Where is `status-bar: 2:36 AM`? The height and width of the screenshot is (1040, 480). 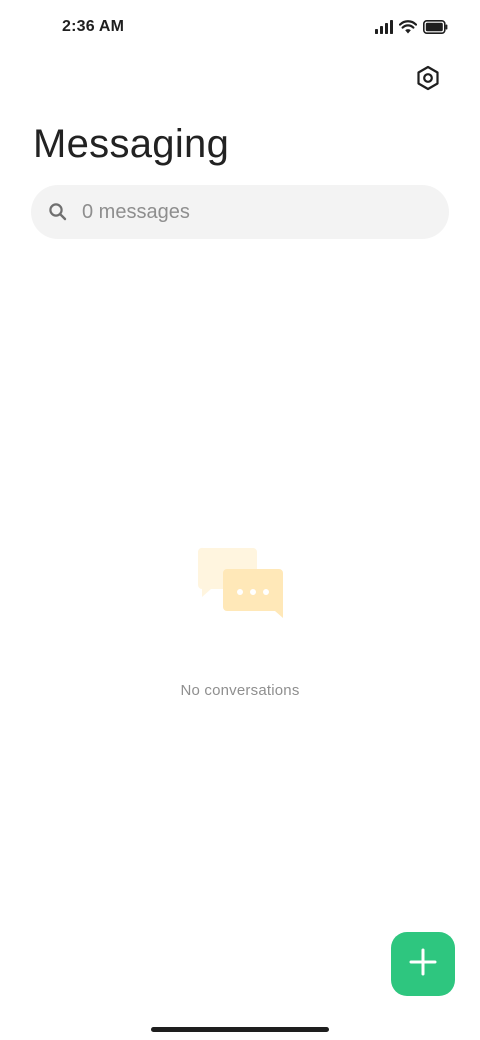
status-bar: 2:36 AM is located at coordinates (240, 28).